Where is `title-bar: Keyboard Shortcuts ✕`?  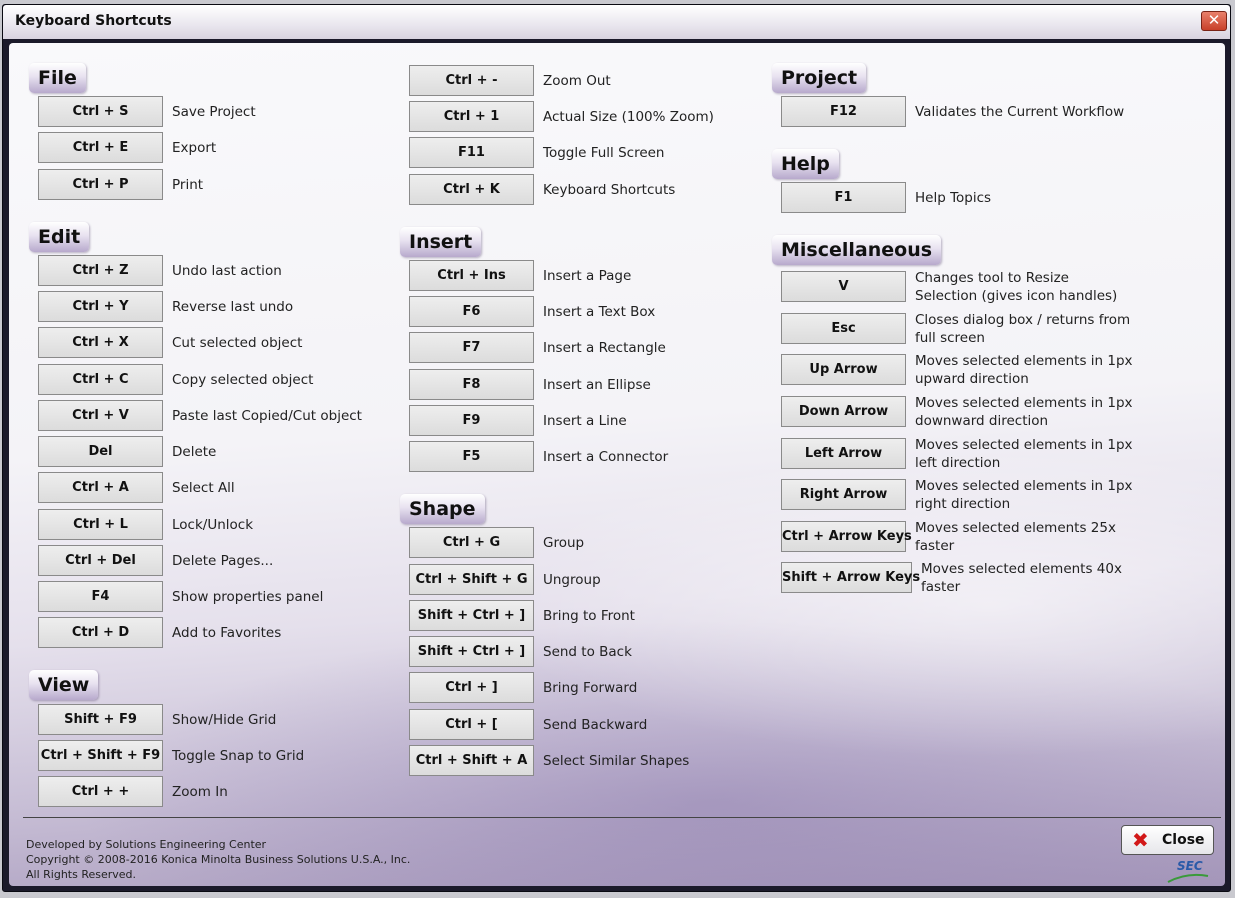
title-bar: Keyboard Shortcuts ✕ is located at coordinates (616, 22).